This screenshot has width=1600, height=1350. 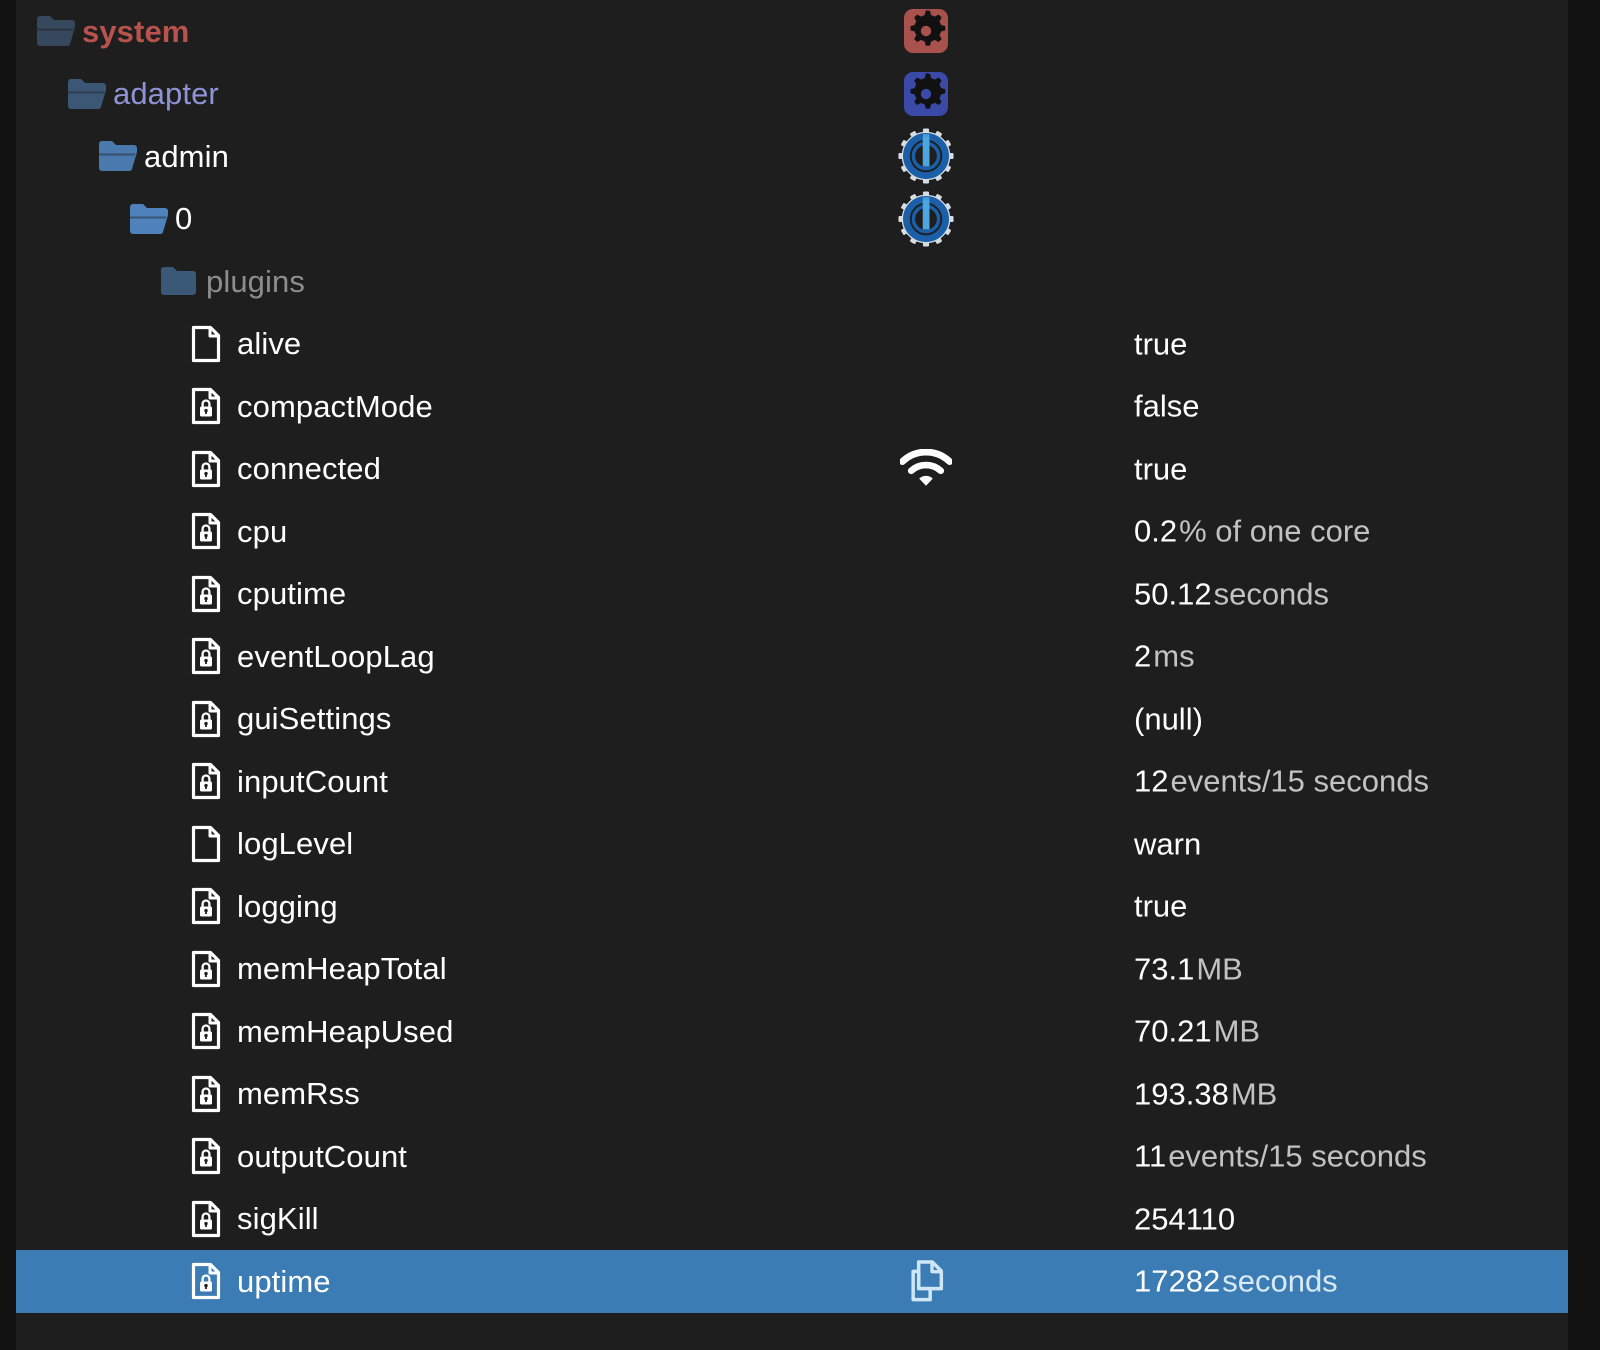 I want to click on tree-folder-row: plugins, so click(x=792, y=281).